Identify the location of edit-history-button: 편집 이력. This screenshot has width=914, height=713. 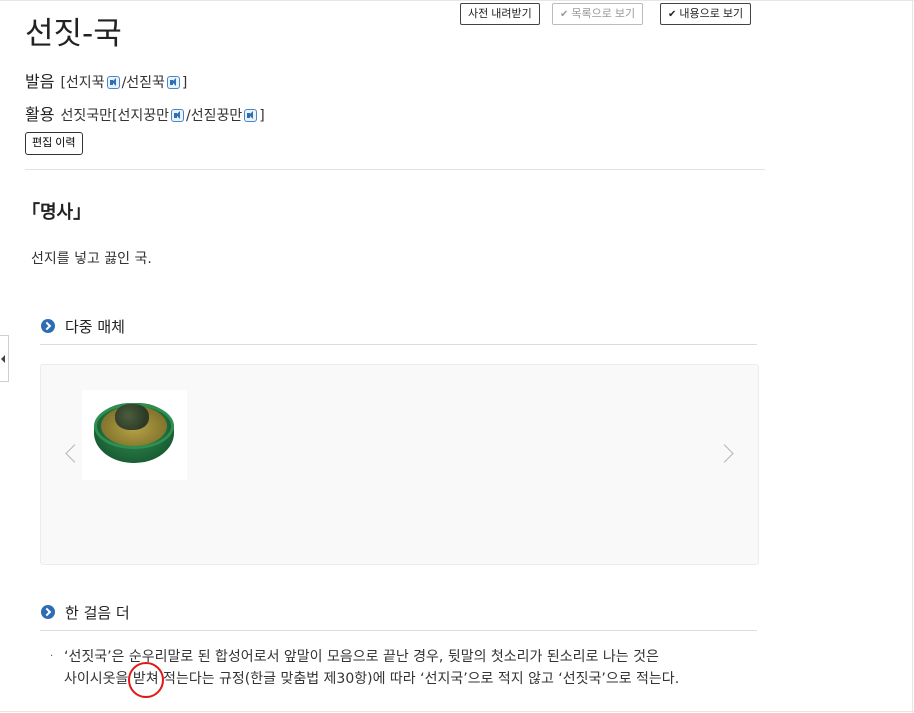
(54, 143).